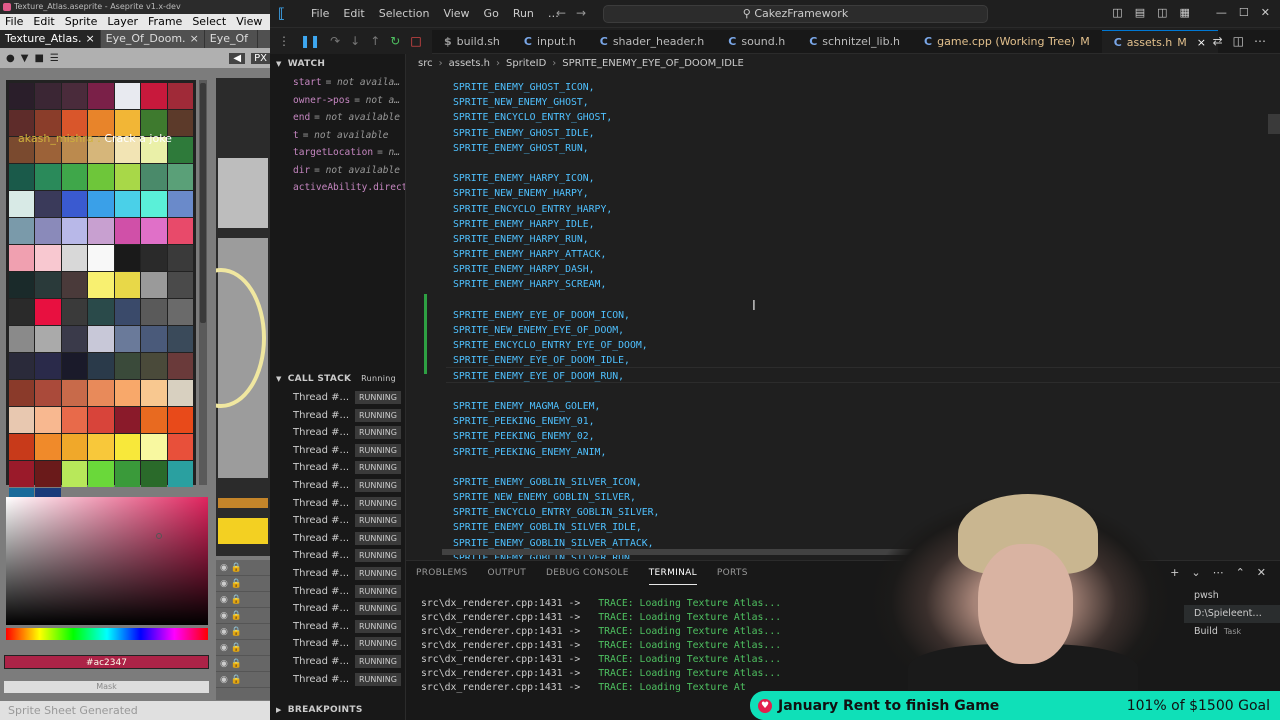  Describe the element at coordinates (1232, 632) in the screenshot. I see `terminal-instance: Build Task` at that location.